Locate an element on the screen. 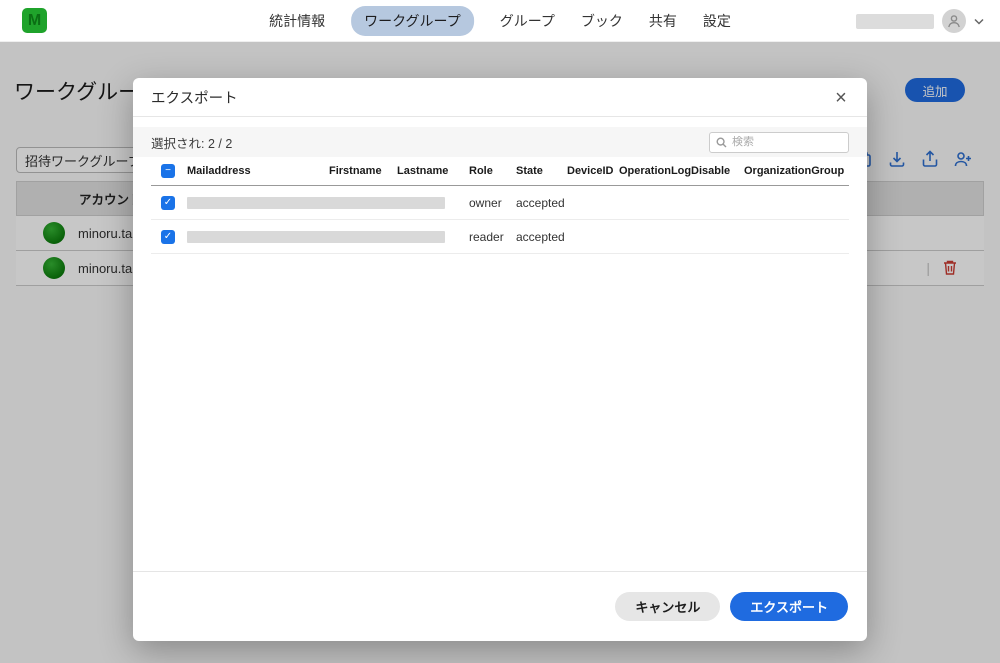  chevron-down-icon is located at coordinates (979, 21).